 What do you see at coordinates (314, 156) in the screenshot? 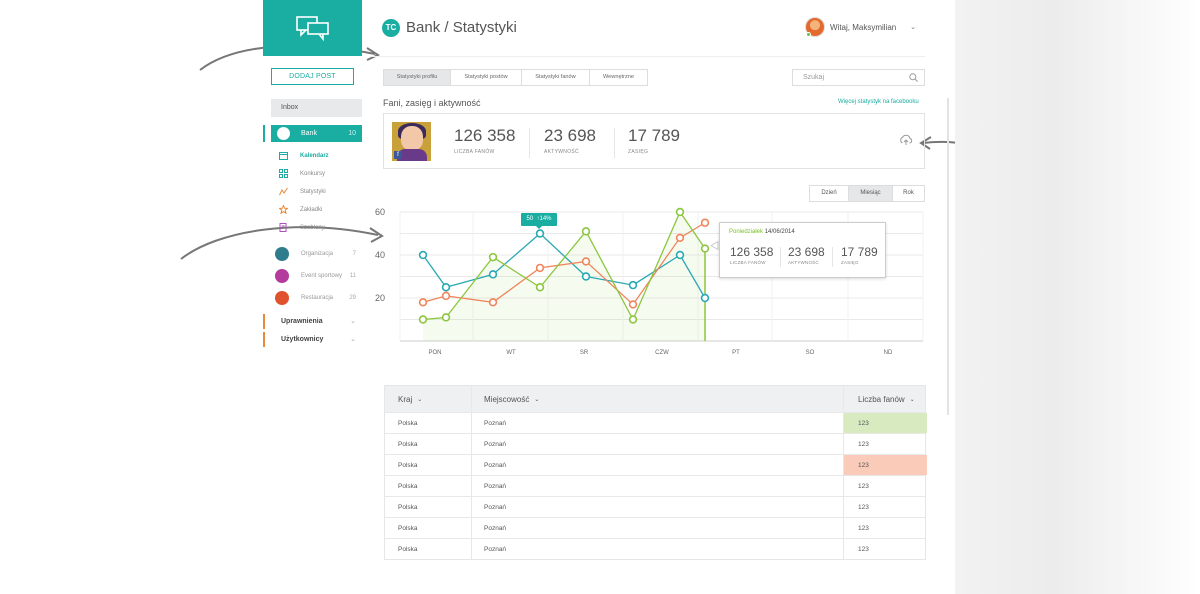
I see `kalendarz-label: Kalendarz` at bounding box center [314, 156].